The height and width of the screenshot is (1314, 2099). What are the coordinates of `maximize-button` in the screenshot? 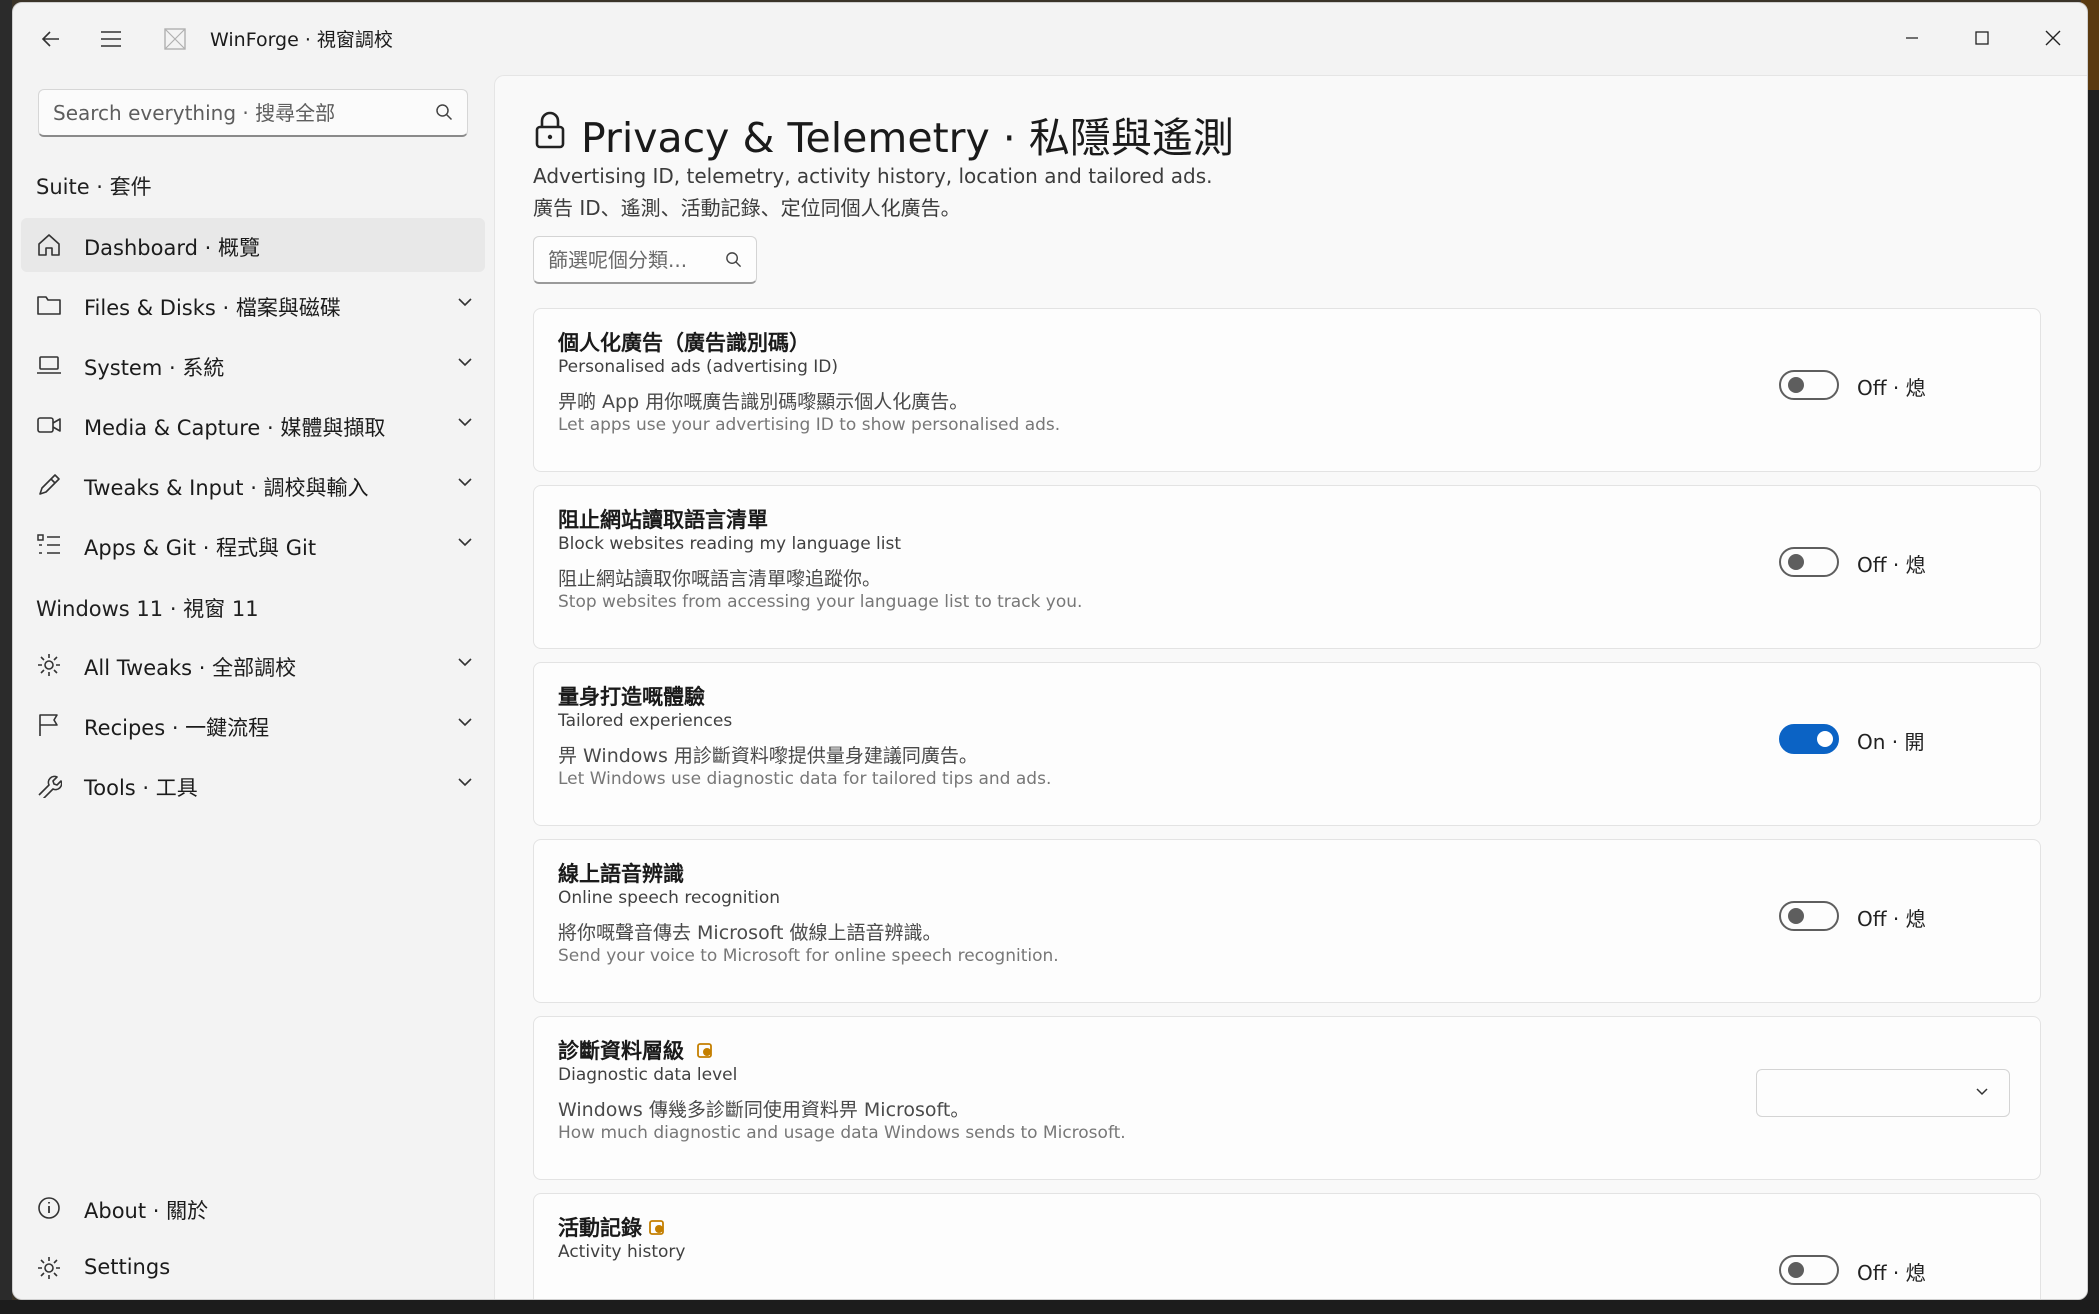 It's located at (1982, 38).